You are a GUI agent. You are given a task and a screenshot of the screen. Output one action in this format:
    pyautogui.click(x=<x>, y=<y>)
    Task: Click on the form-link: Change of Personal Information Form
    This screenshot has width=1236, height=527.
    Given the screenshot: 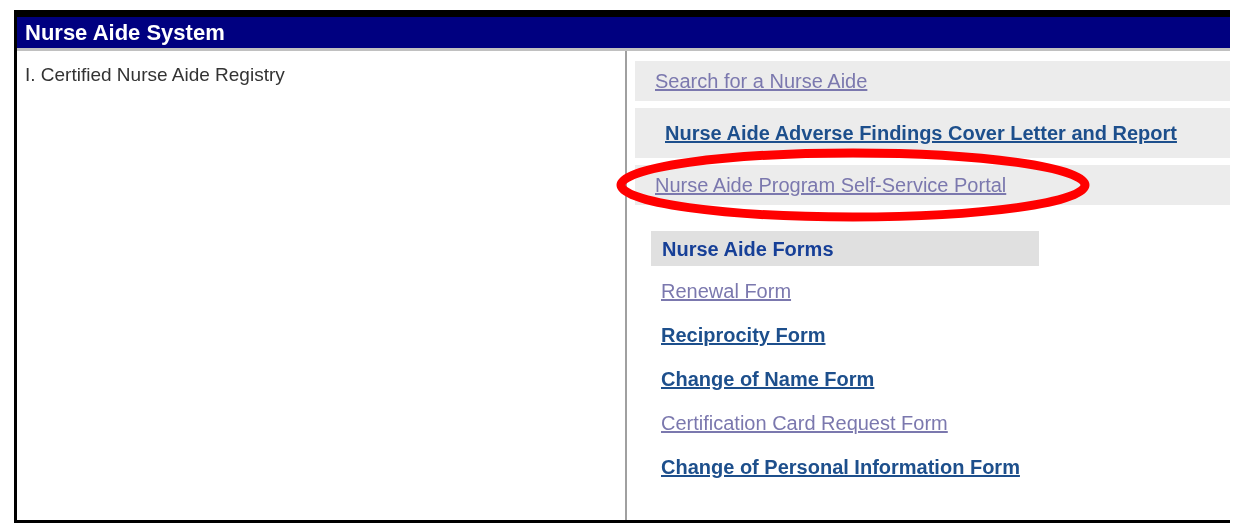 What is the action you would take?
    pyautogui.click(x=840, y=467)
    